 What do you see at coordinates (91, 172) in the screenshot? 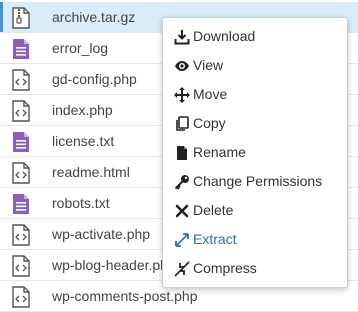
I see `file-name: readme.html` at bounding box center [91, 172].